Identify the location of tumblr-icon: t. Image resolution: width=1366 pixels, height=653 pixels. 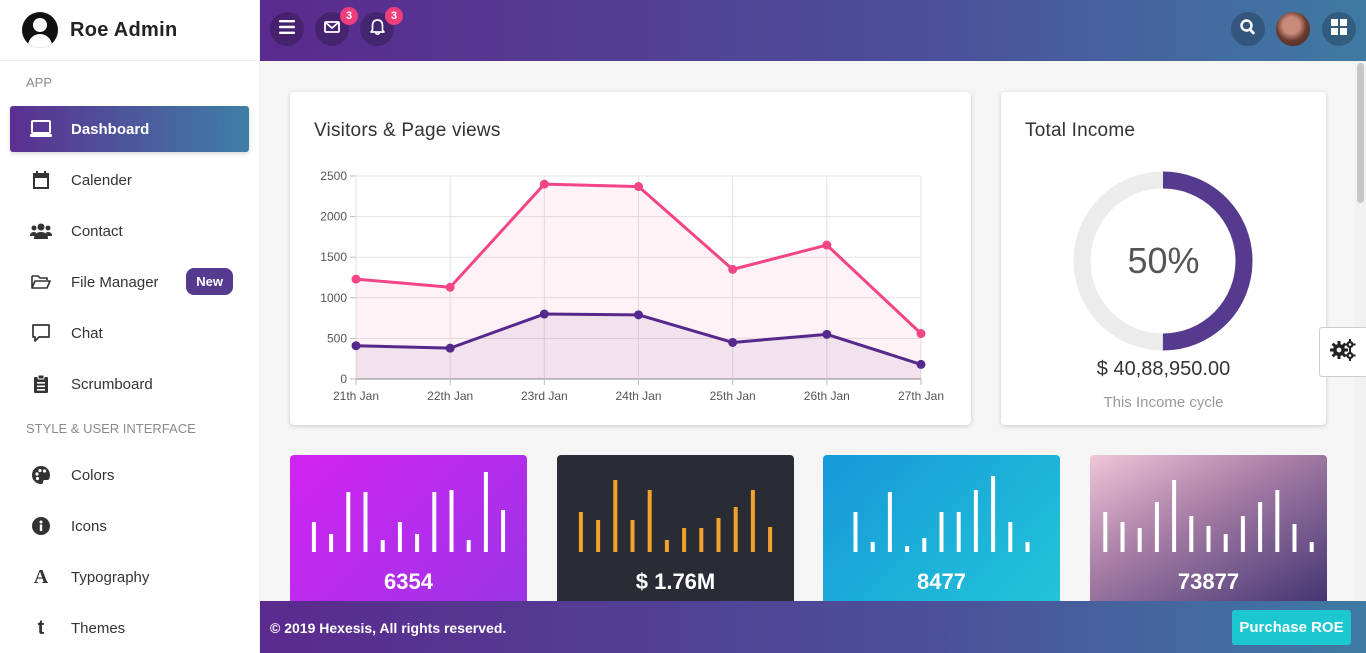
(41, 627).